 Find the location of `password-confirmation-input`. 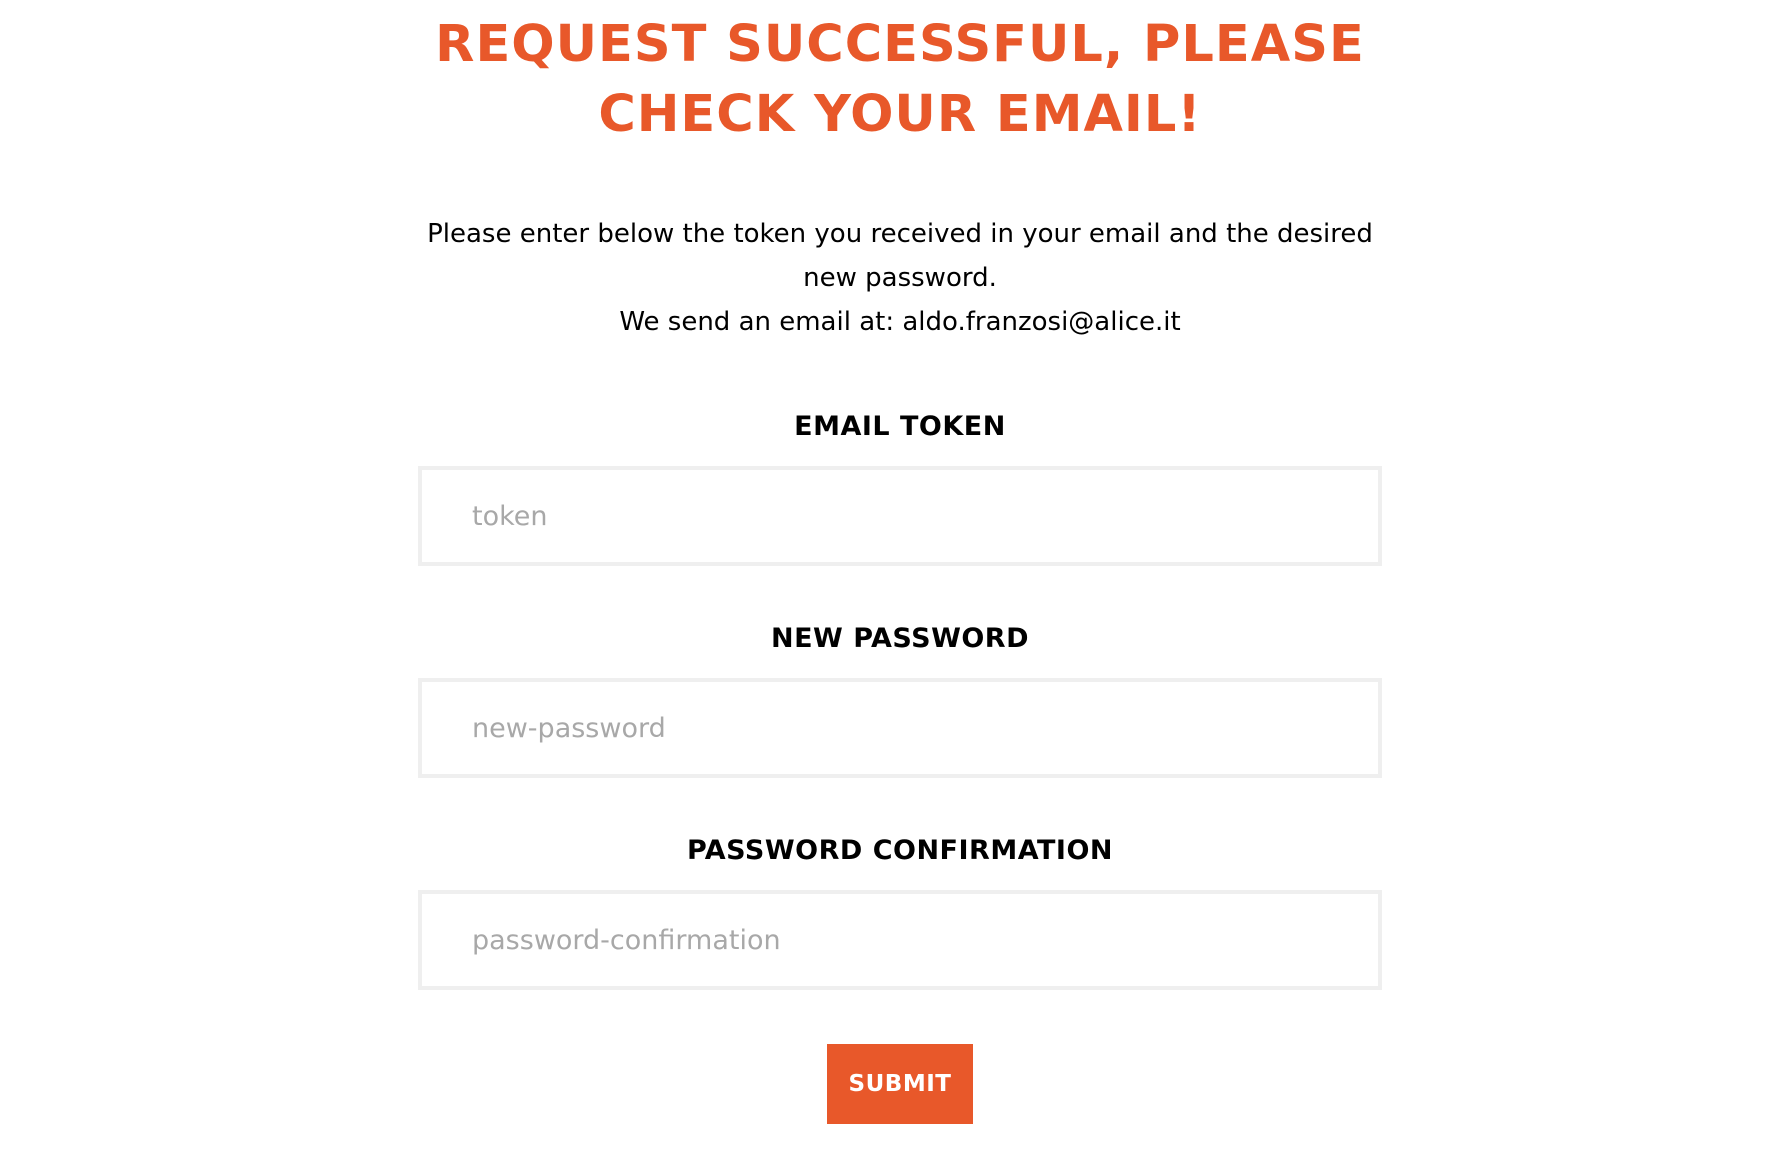

password-confirmation-input is located at coordinates (900, 940).